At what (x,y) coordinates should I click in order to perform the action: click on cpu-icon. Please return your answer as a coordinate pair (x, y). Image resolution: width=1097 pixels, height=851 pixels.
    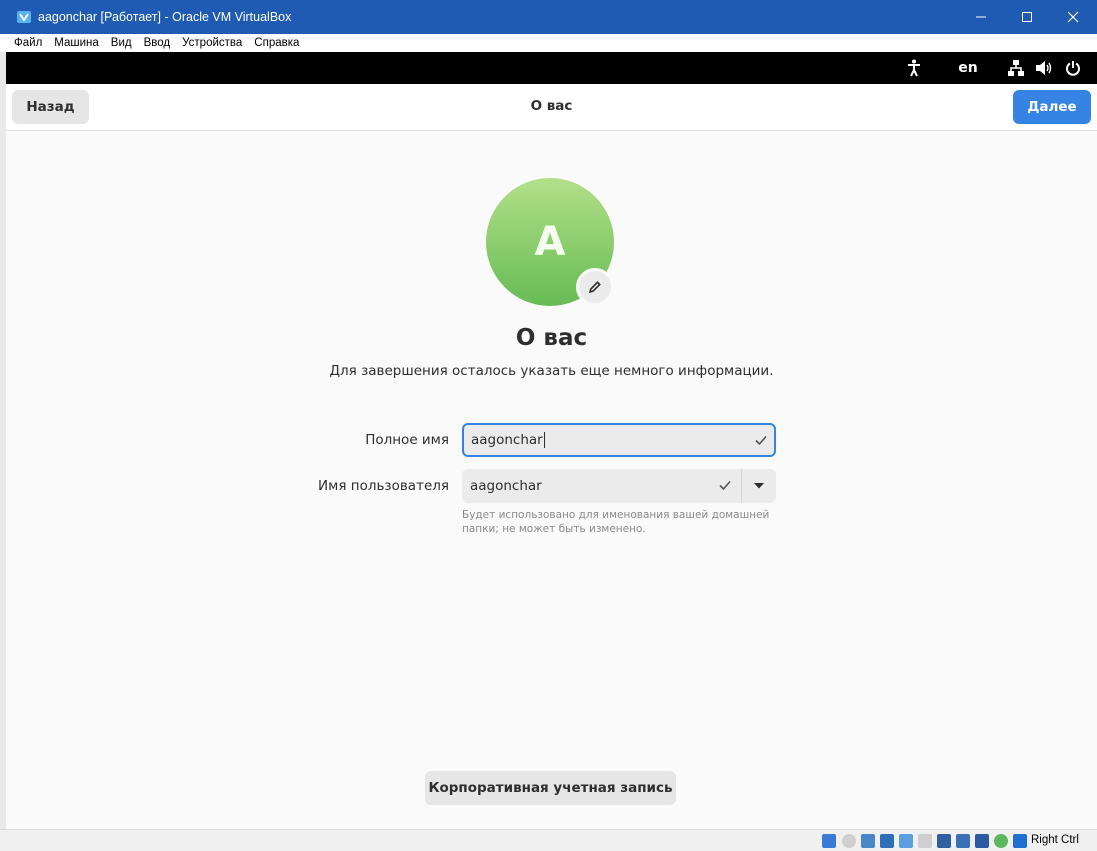
    Looking at the image, I should click on (982, 841).